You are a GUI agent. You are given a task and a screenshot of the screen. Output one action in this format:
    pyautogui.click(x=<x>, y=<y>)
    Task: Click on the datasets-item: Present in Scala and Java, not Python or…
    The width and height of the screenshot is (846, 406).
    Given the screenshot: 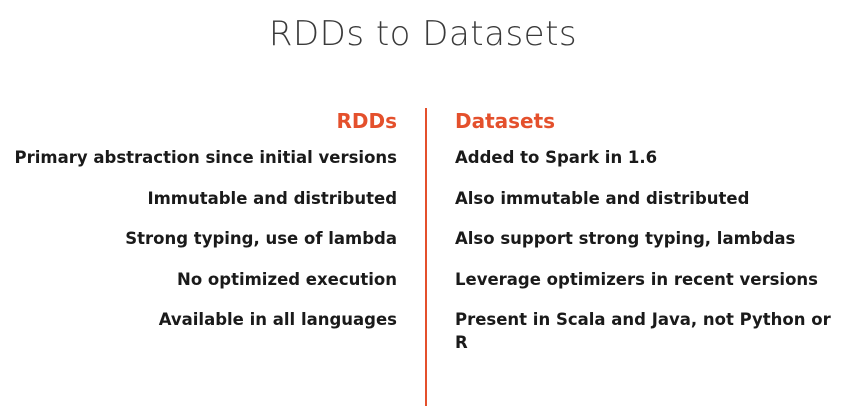 What is the action you would take?
    pyautogui.click(x=643, y=331)
    